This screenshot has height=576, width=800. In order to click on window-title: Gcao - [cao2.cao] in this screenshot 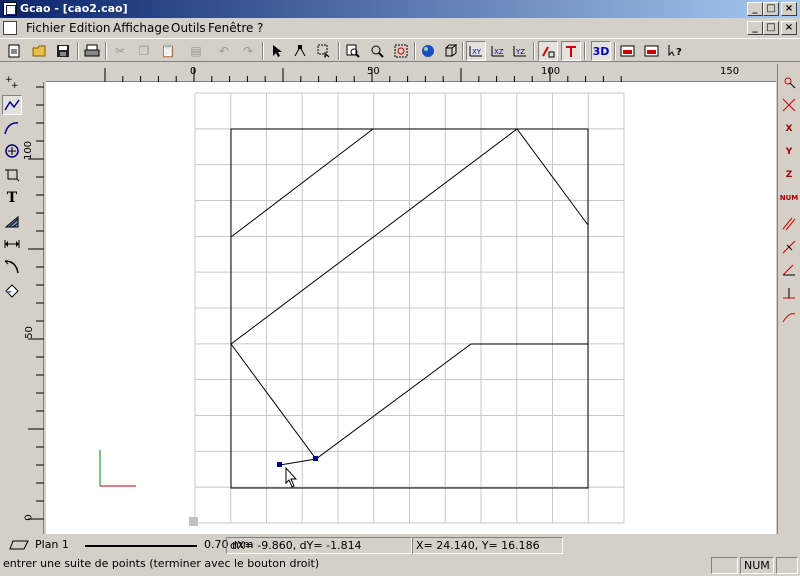, I will do `click(74, 8)`.